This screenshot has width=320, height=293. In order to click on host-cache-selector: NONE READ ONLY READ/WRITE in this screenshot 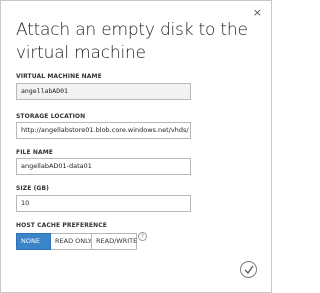, I will do `click(76, 241)`.